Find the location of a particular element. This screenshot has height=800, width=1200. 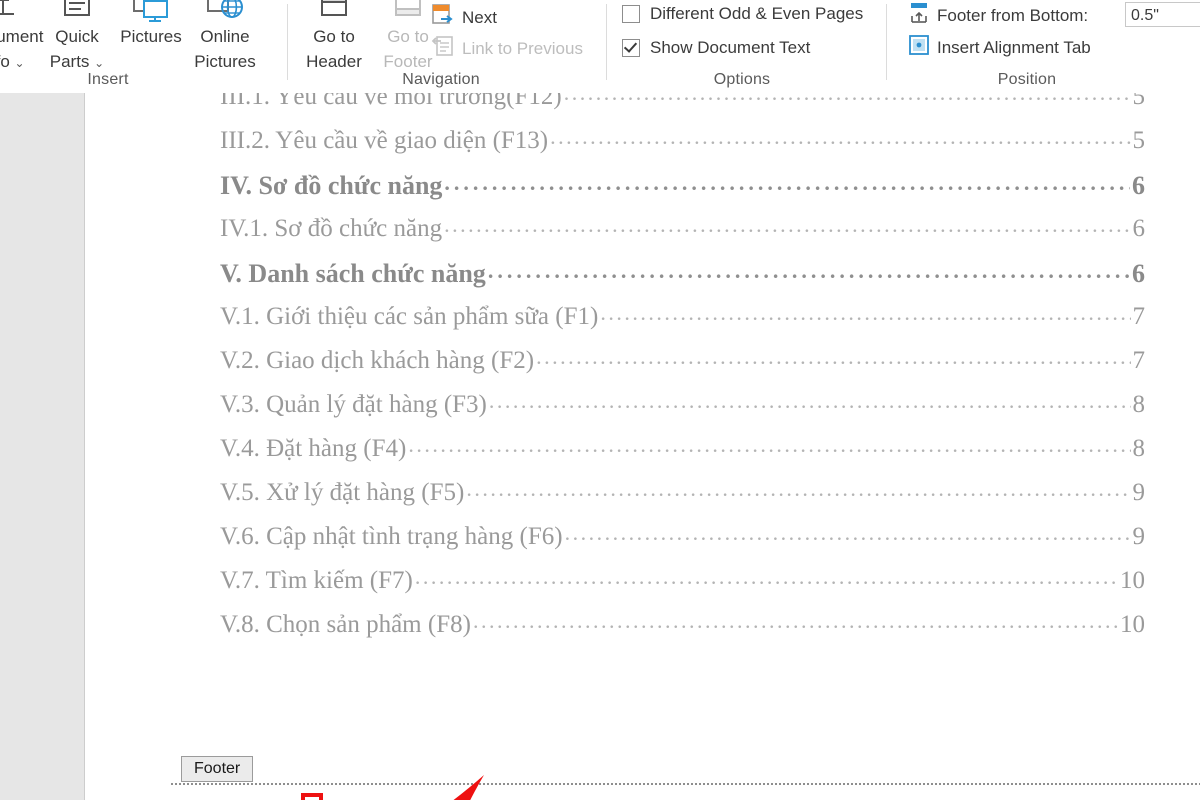

footer-from-bottom-input: 0.5" is located at coordinates (1162, 14).